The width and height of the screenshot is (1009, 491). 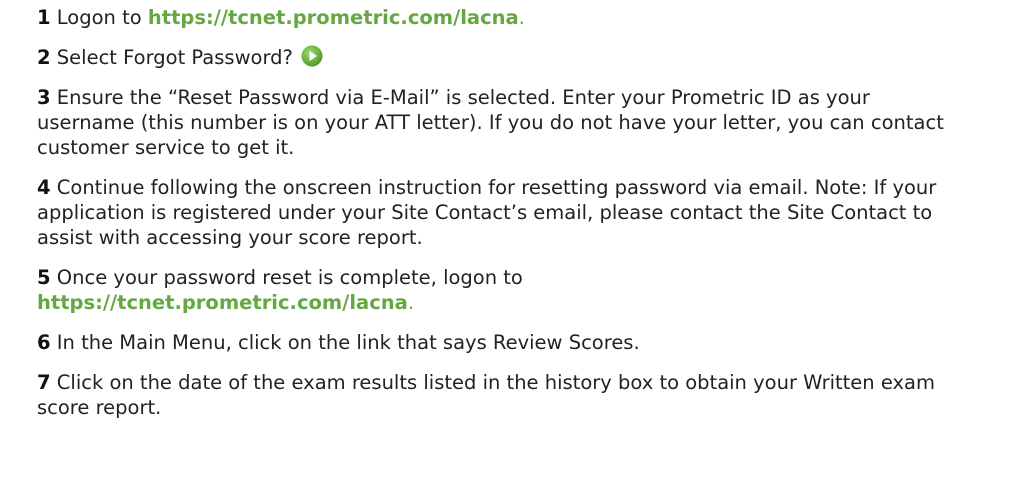 What do you see at coordinates (174, 57) in the screenshot?
I see `step-text: Select Forgot Password?` at bounding box center [174, 57].